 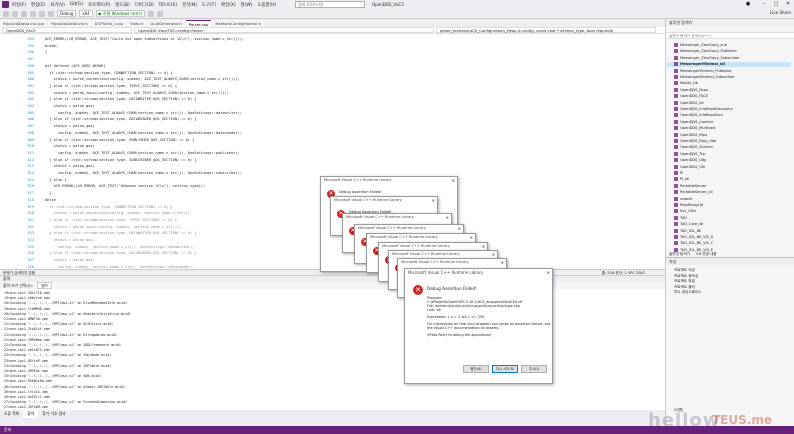 What do you see at coordinates (67, 13) in the screenshot?
I see `configuration-select: Debug` at bounding box center [67, 13].